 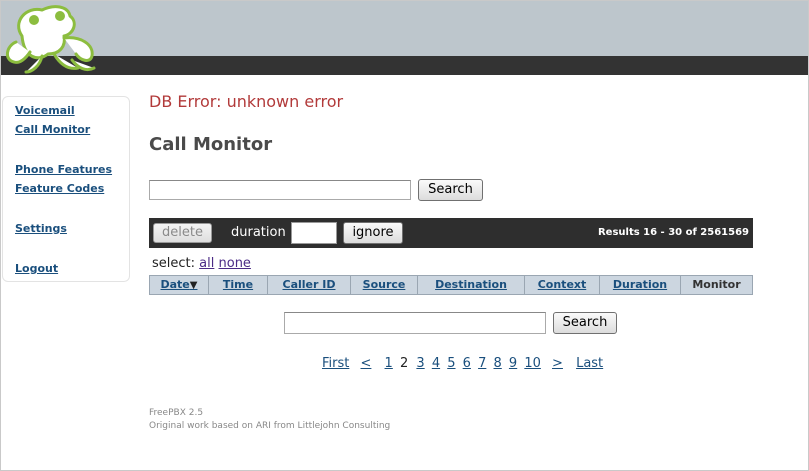 What do you see at coordinates (193, 285) in the screenshot?
I see `sort-desc-icon: ▼` at bounding box center [193, 285].